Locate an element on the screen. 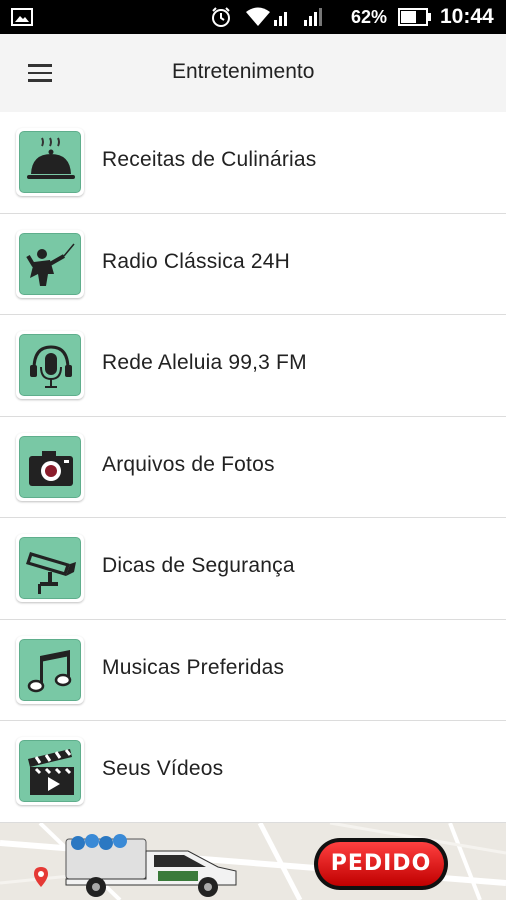  ad-banner: PEDIDO is located at coordinates (253, 861).